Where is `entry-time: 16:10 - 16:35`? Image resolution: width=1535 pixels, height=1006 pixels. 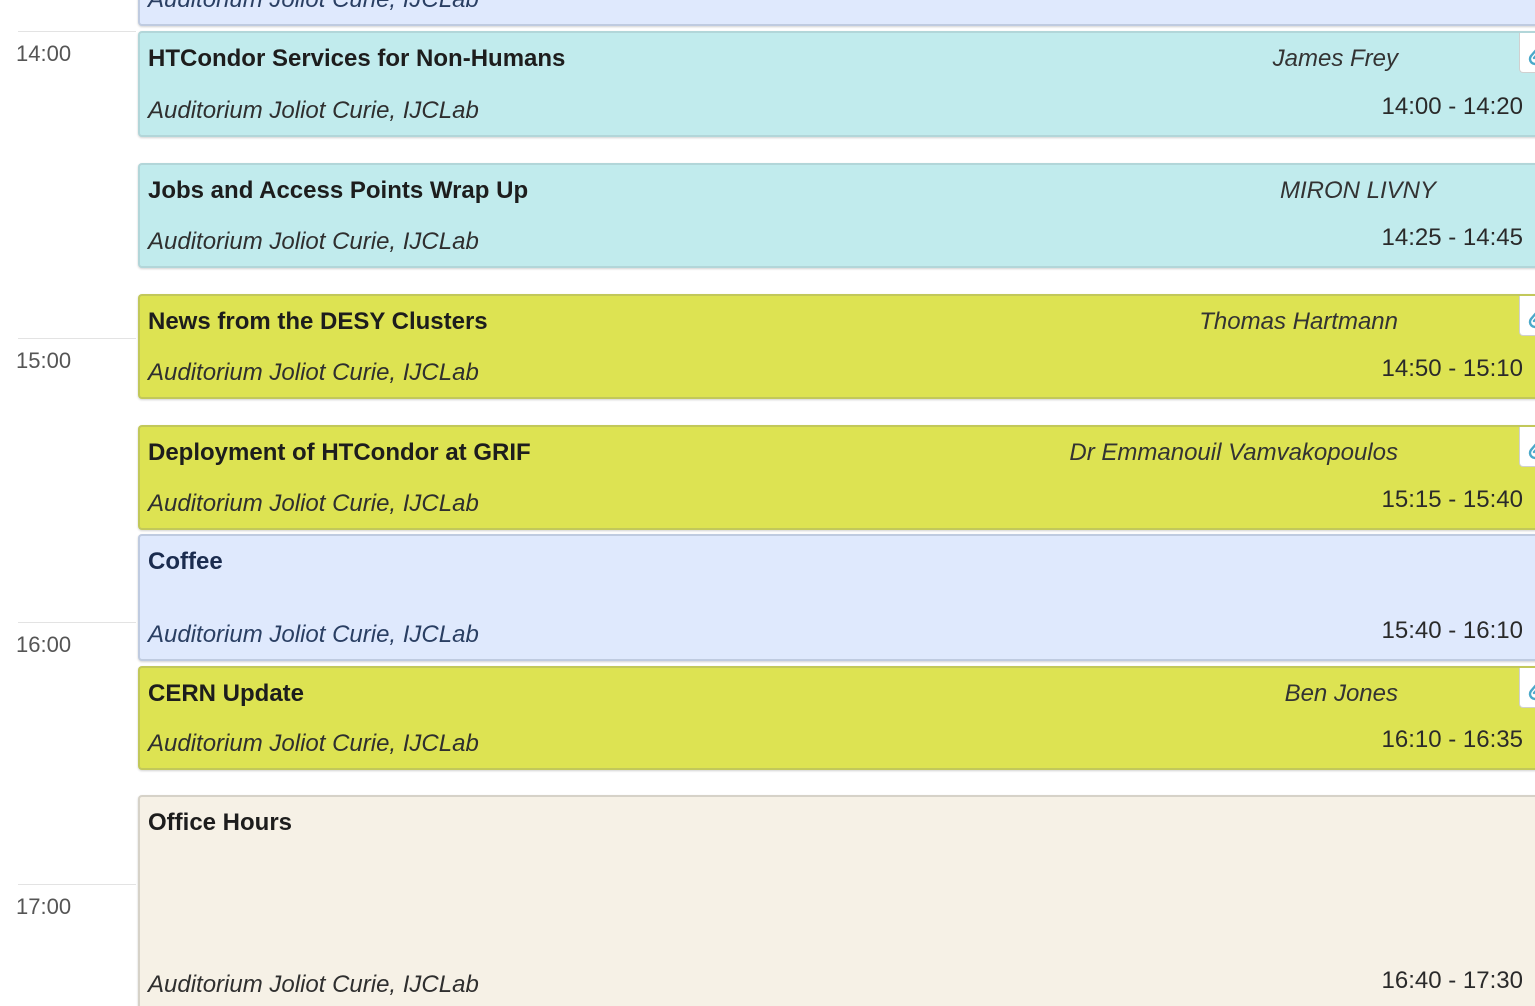
entry-time: 16:10 - 16:35 is located at coordinates (1452, 739).